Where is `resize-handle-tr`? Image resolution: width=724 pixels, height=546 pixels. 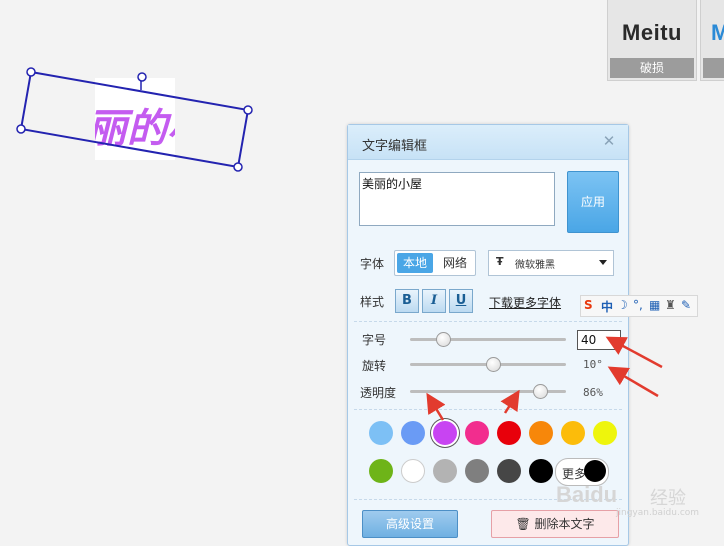 resize-handle-tr is located at coordinates (248, 110).